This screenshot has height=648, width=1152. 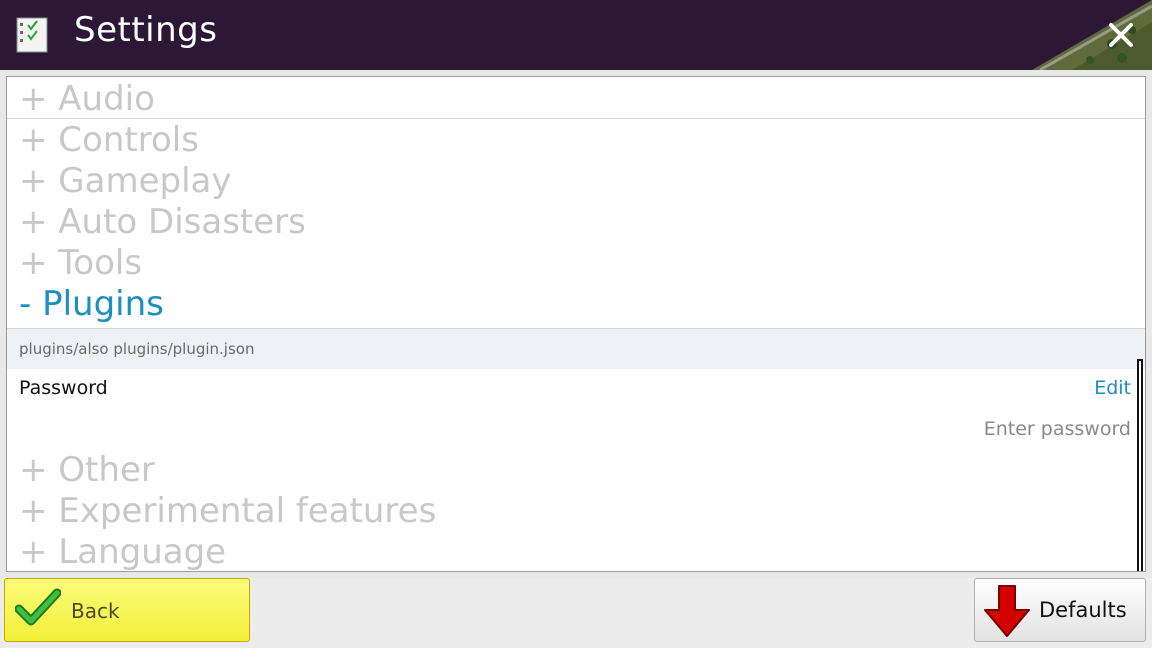 What do you see at coordinates (162, 222) in the screenshot?
I see `section-auto-disasters: + Auto Disasters` at bounding box center [162, 222].